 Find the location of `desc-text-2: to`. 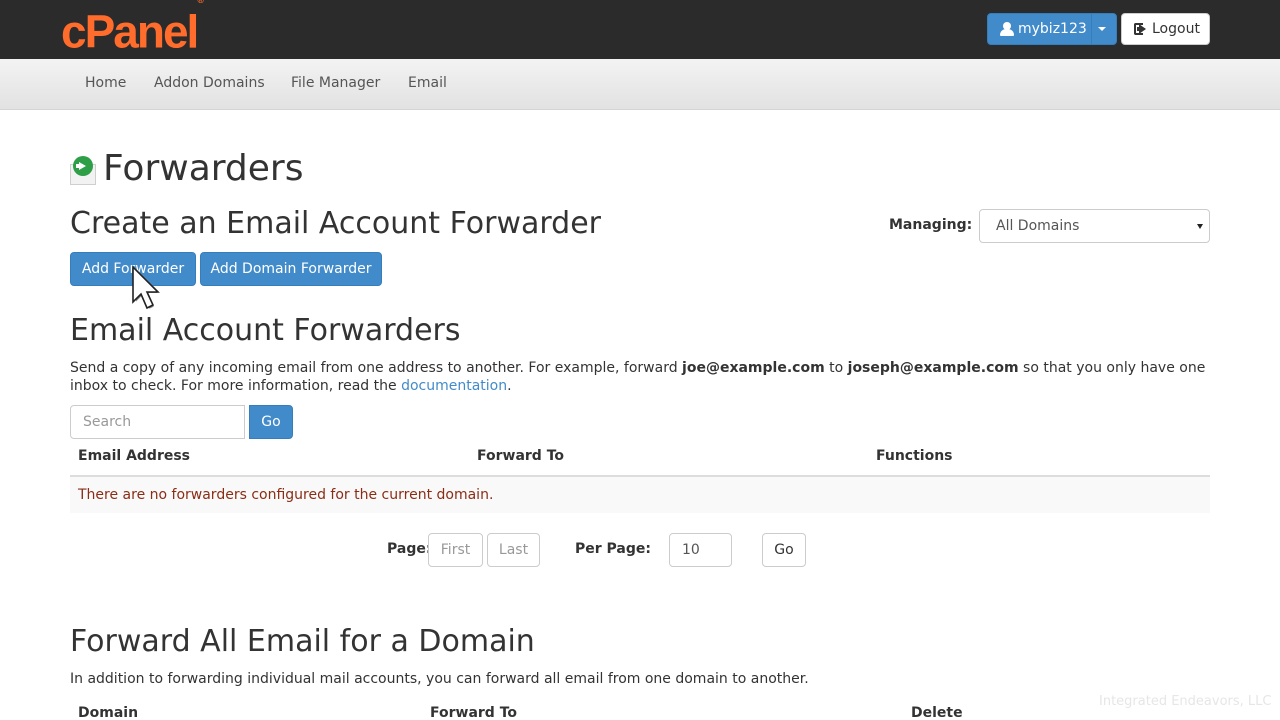

desc-text-2: to is located at coordinates (836, 368).